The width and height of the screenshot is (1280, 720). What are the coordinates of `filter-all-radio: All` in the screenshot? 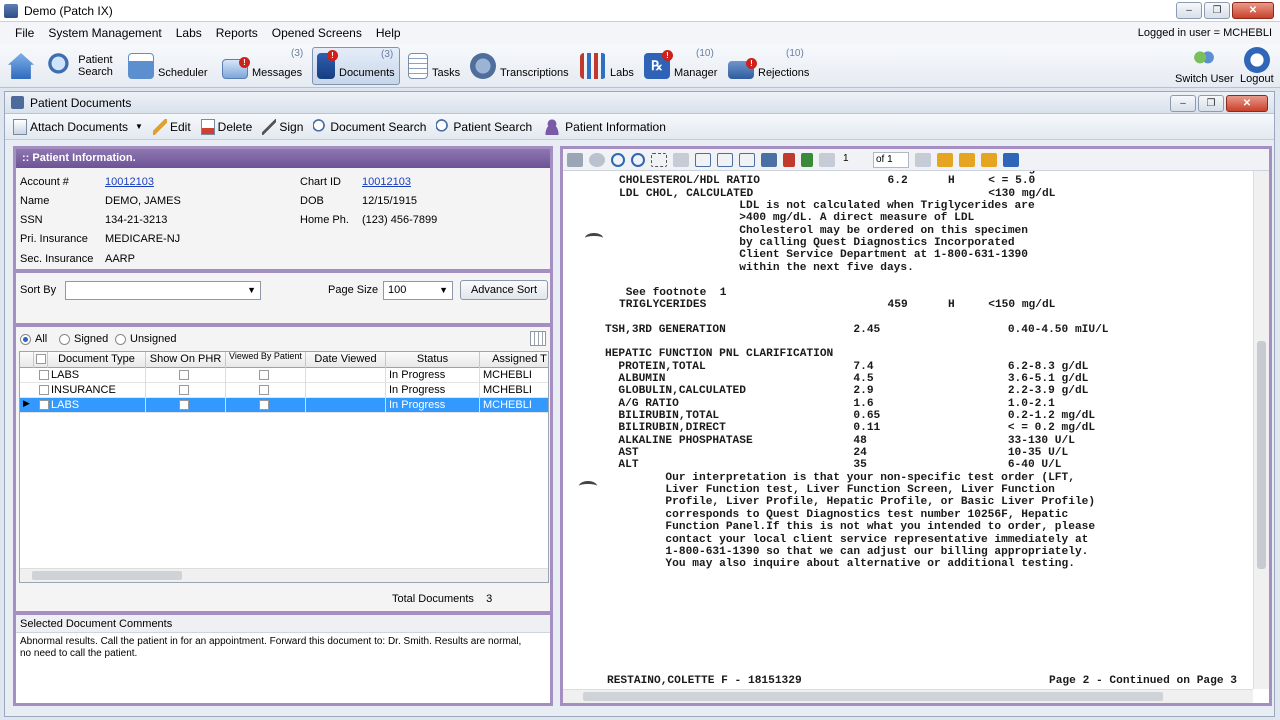 It's located at (33, 339).